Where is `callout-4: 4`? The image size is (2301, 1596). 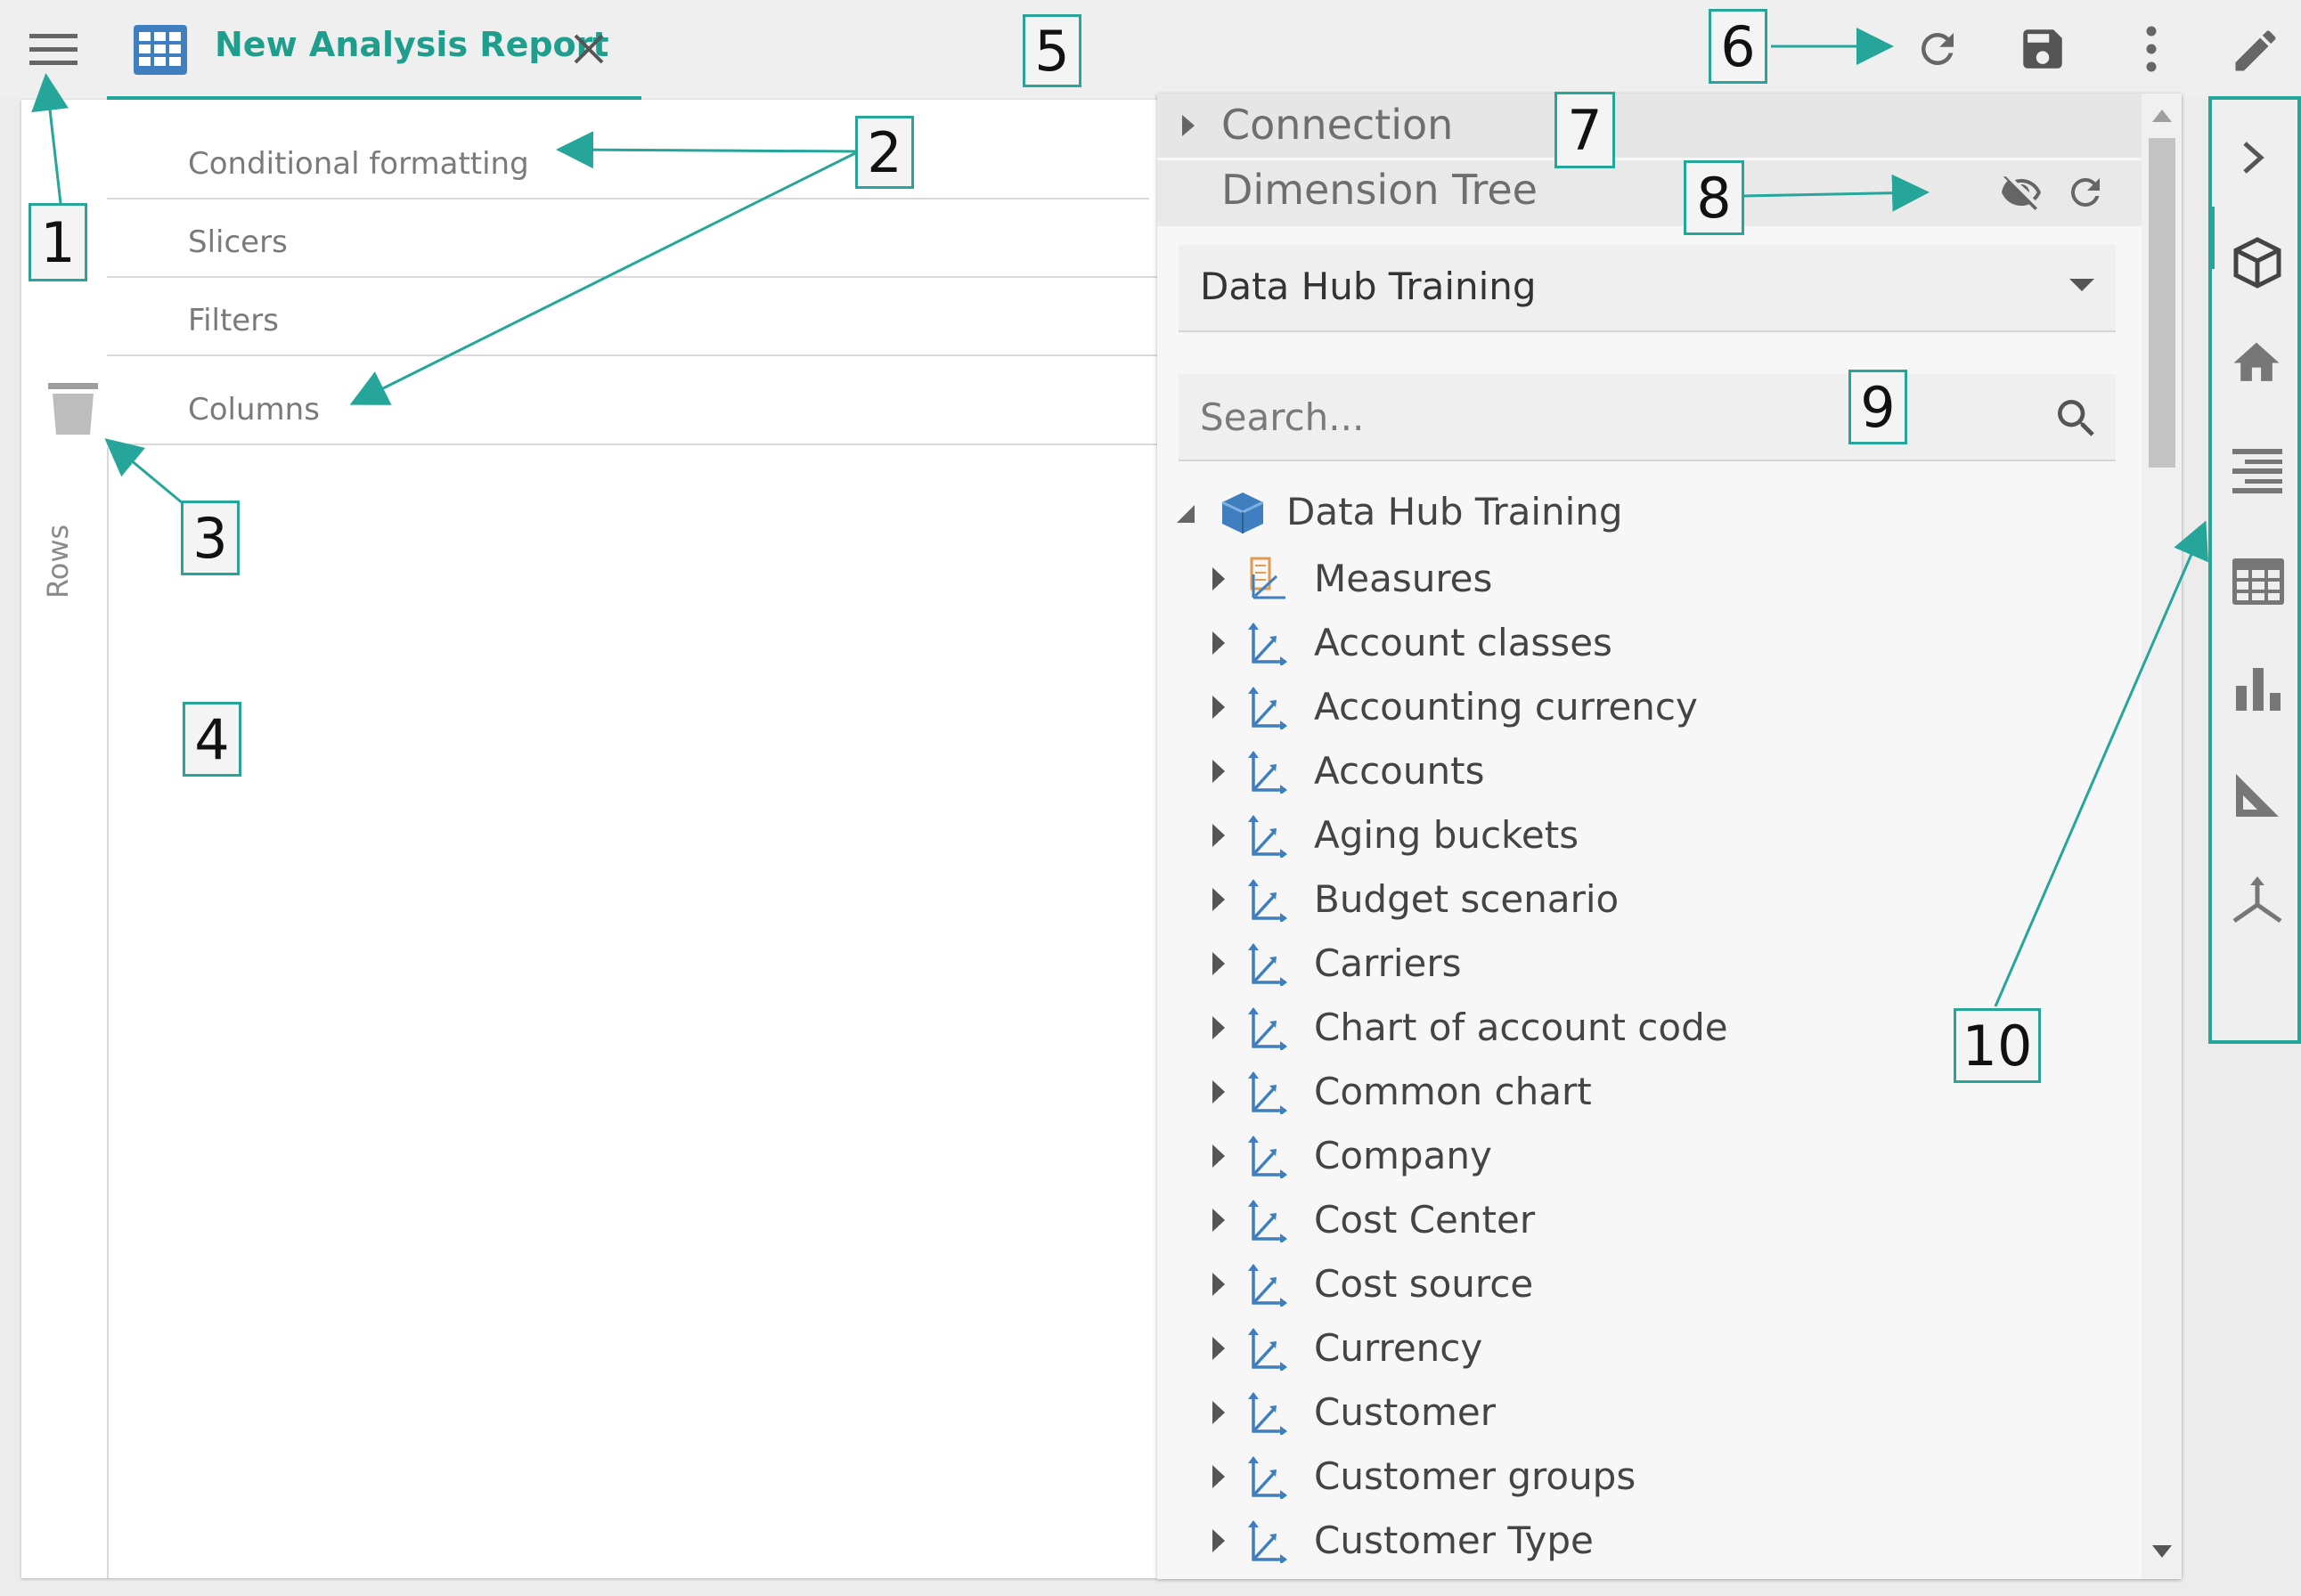
callout-4: 4 is located at coordinates (212, 739).